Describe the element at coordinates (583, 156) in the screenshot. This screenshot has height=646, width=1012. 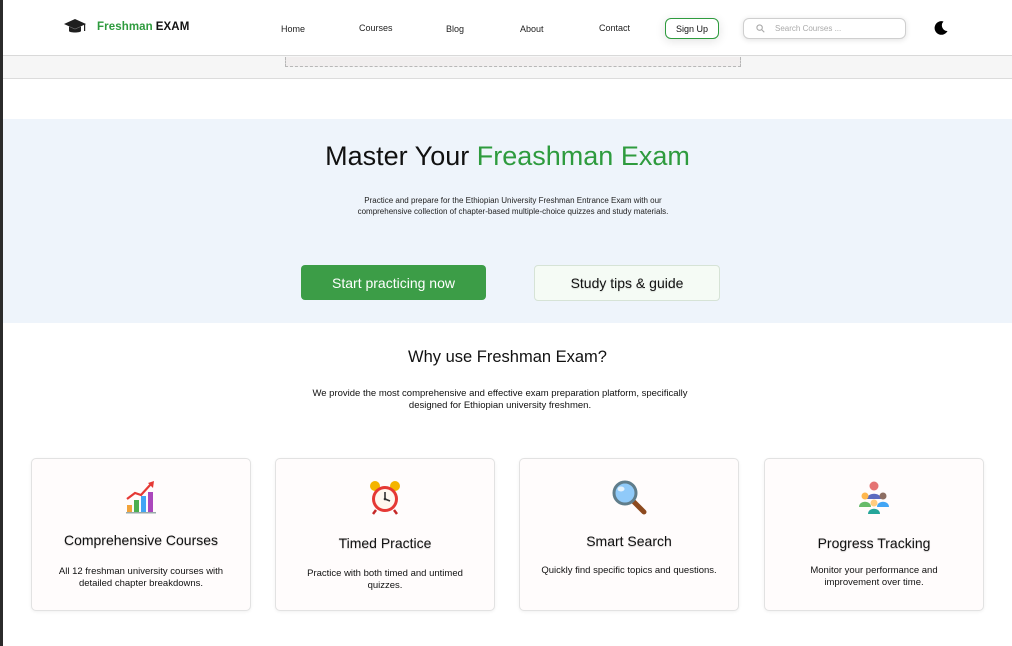
I see `hero-title-part2: Freashman Exam` at that location.